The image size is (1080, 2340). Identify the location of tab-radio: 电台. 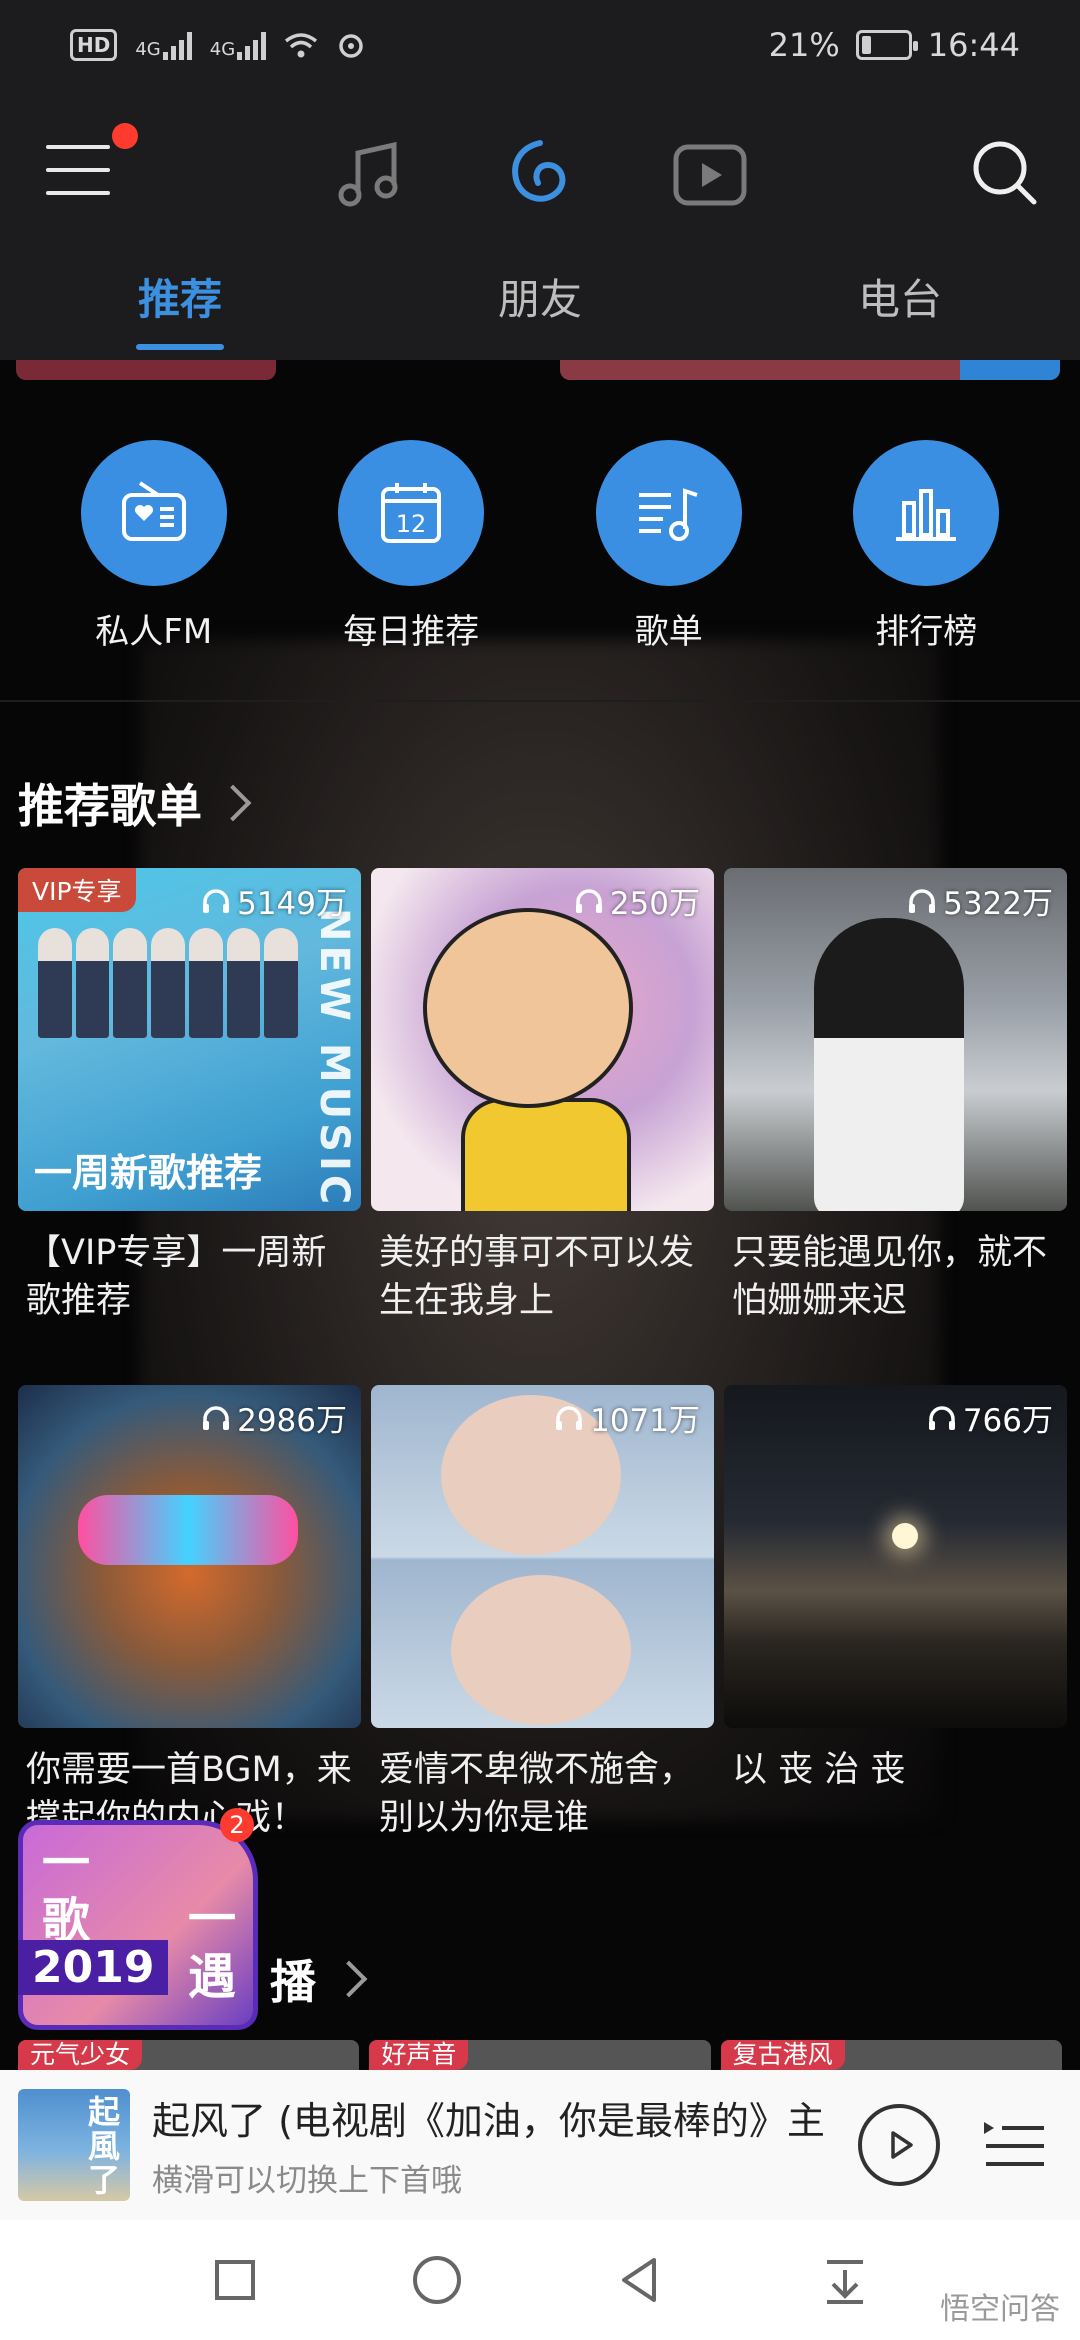
(900, 315).